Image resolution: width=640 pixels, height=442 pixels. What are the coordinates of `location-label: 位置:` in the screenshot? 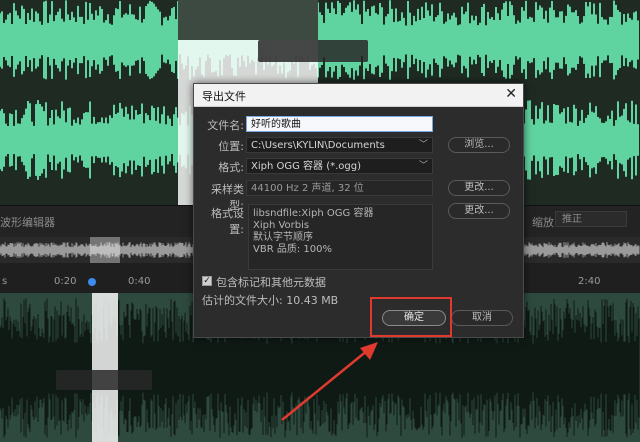 It's located at (231, 146).